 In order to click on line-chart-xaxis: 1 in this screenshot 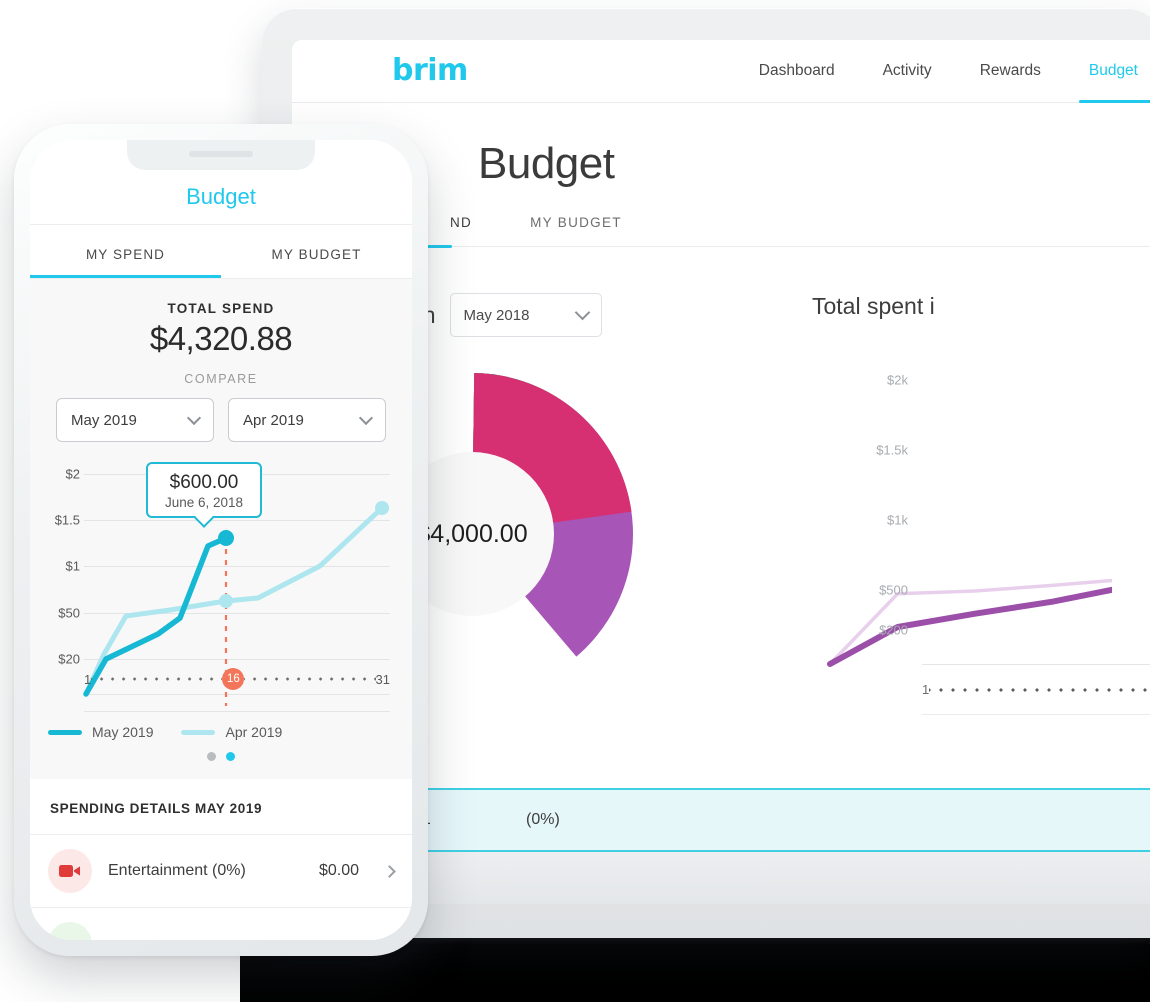, I will do `click(1036, 689)`.